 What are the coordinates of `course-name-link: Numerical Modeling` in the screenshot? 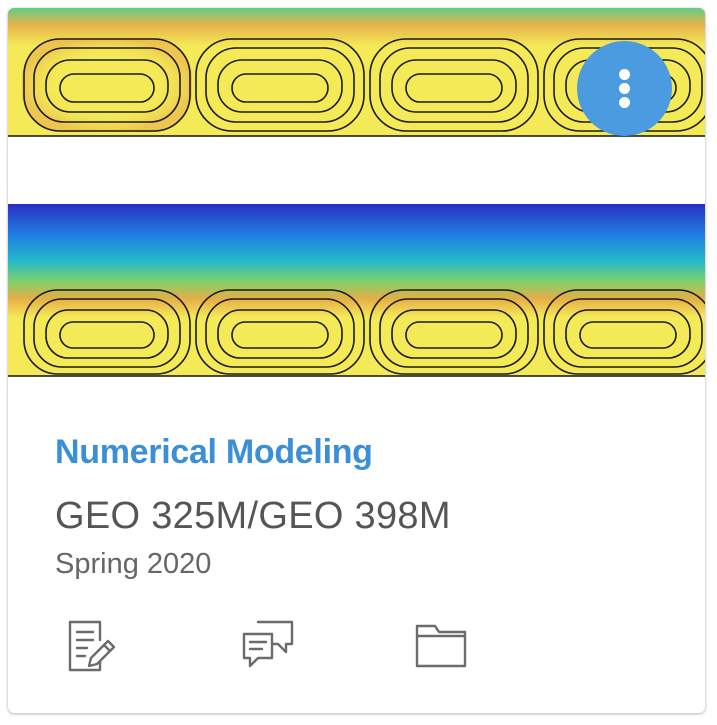 It's located at (214, 452).